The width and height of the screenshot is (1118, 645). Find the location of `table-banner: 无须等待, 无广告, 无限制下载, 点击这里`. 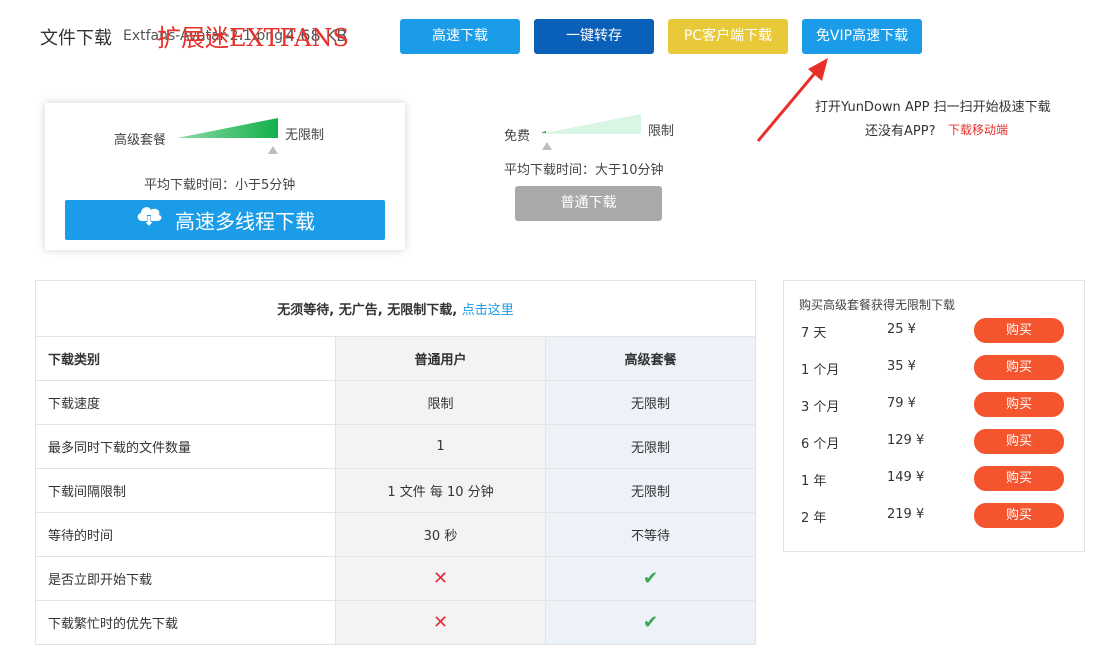

table-banner: 无须等待, 无广告, 无限制下载, 点击这里 is located at coordinates (396, 309).